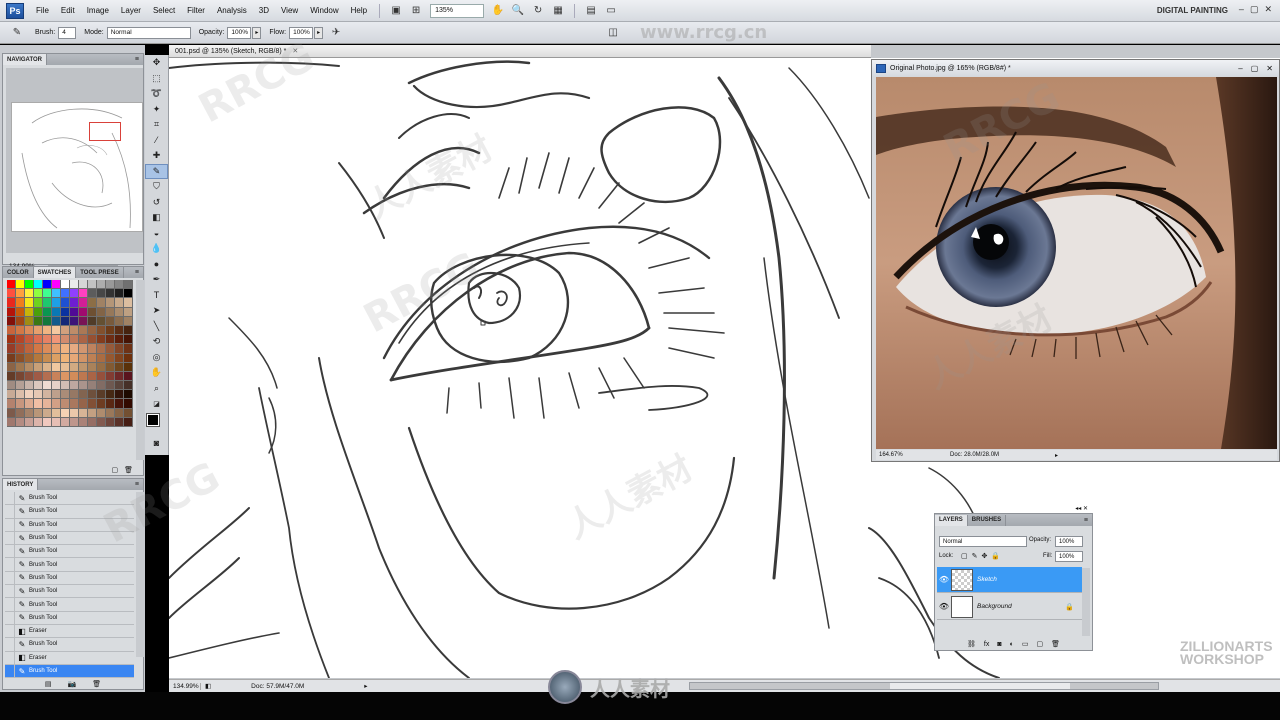 Image resolution: width=1280 pixels, height=720 pixels. Describe the element at coordinates (156, 79) in the screenshot. I see `marquee-tool-icon: ⬚` at that location.